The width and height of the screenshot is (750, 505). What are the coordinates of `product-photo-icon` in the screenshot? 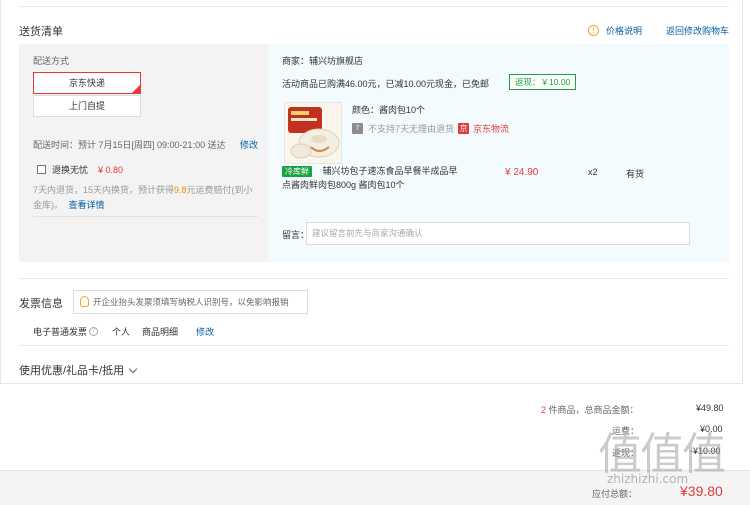 It's located at (313, 133).